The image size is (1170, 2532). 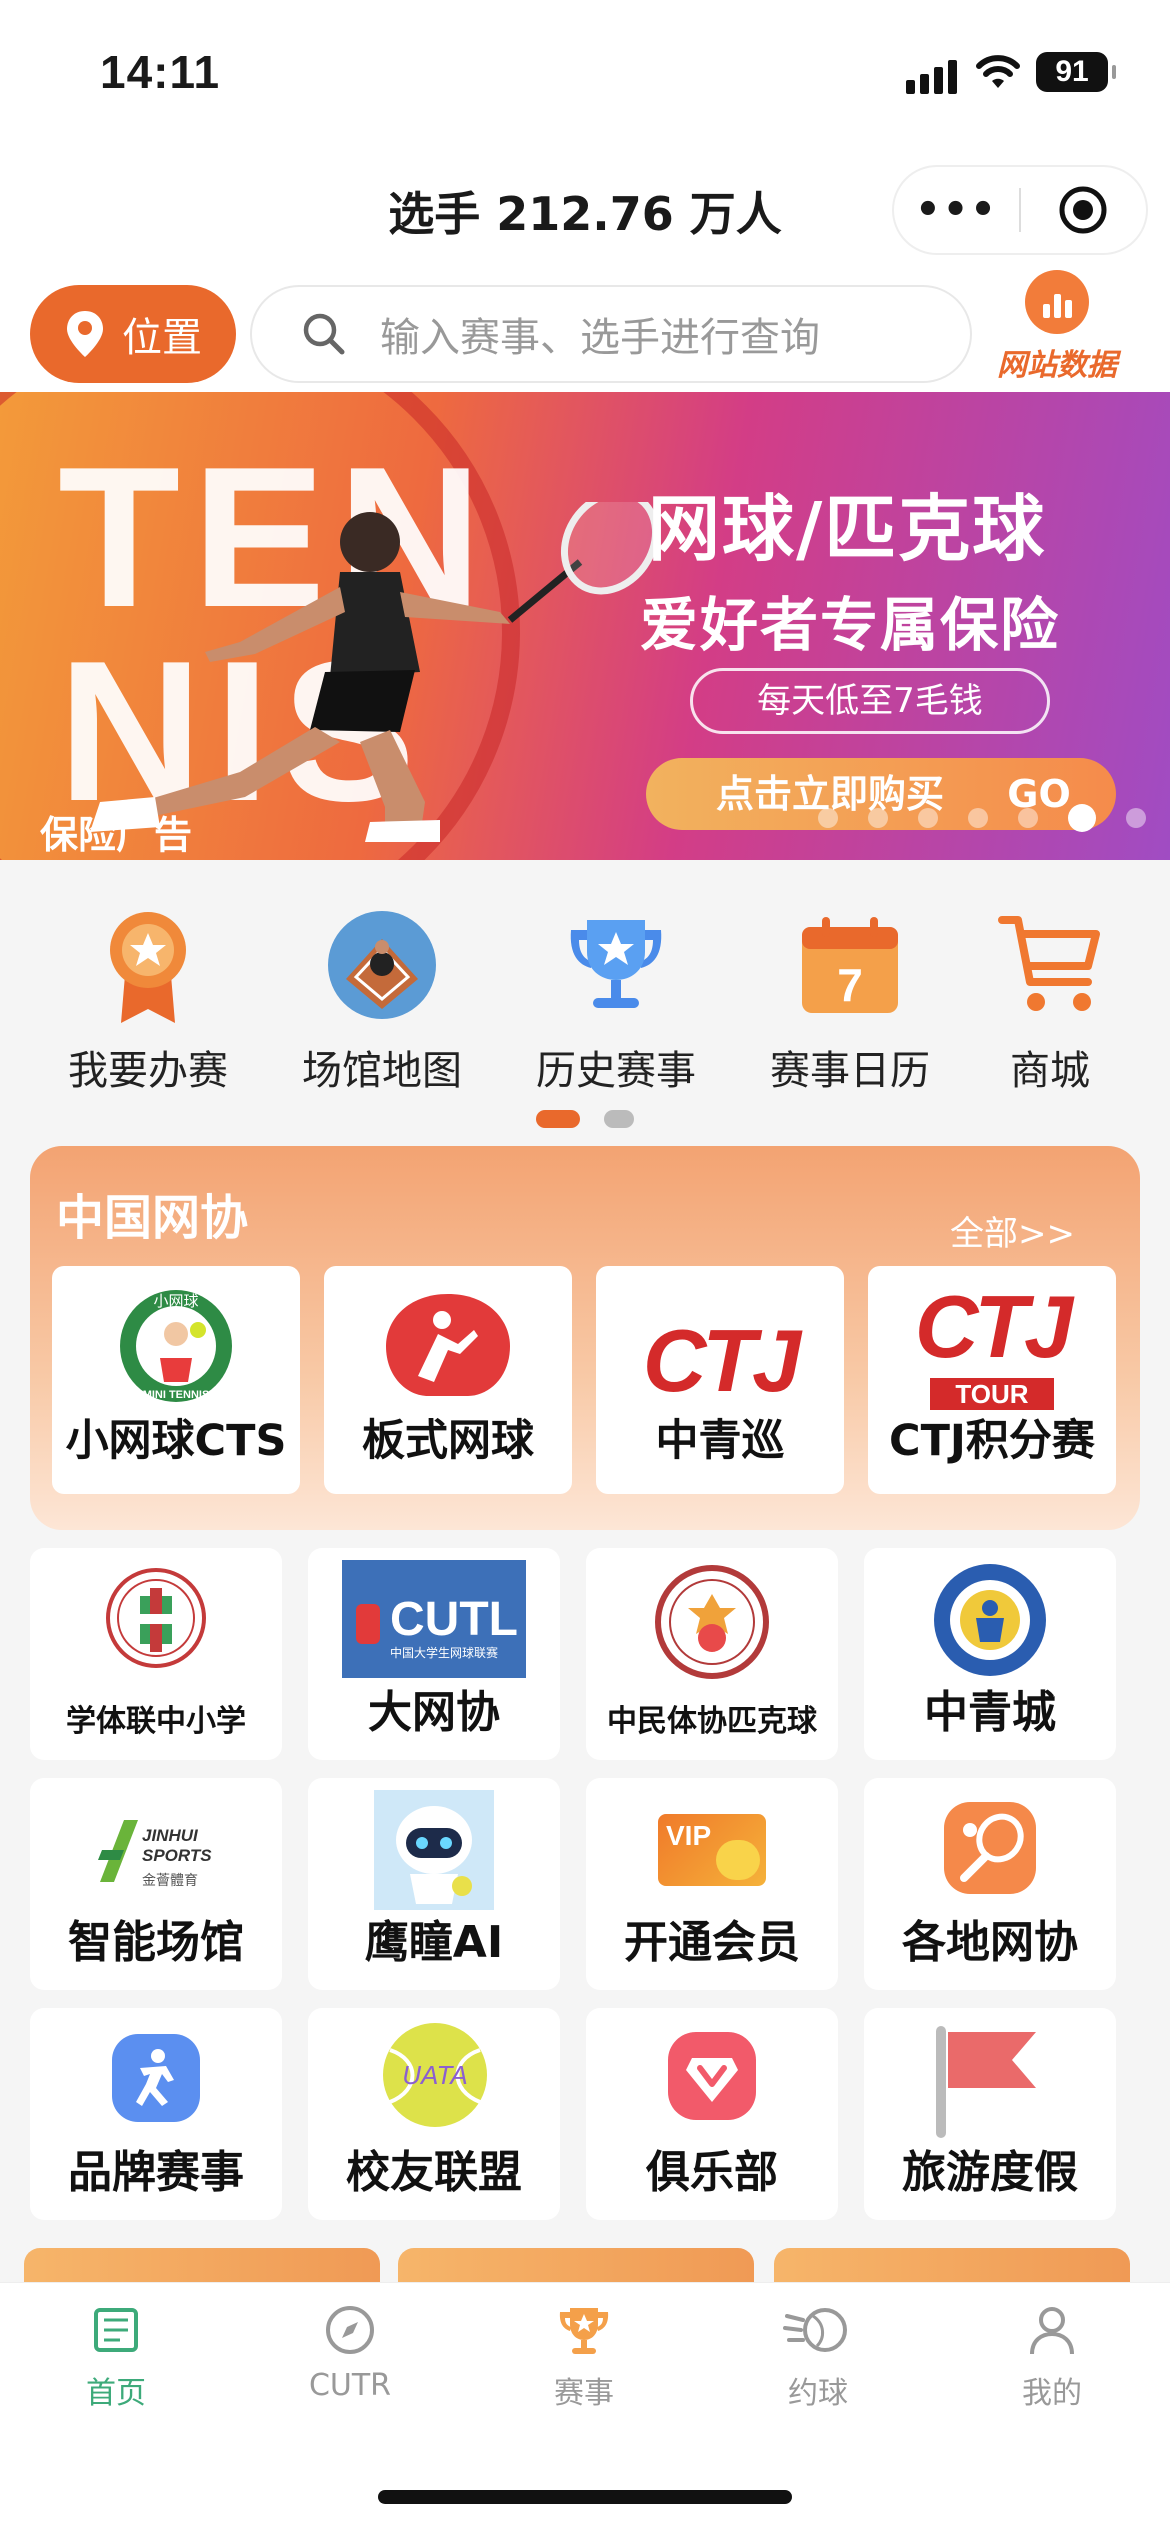 What do you see at coordinates (850, 1071) in the screenshot?
I see `quick-item-label: 赛事日历` at bounding box center [850, 1071].